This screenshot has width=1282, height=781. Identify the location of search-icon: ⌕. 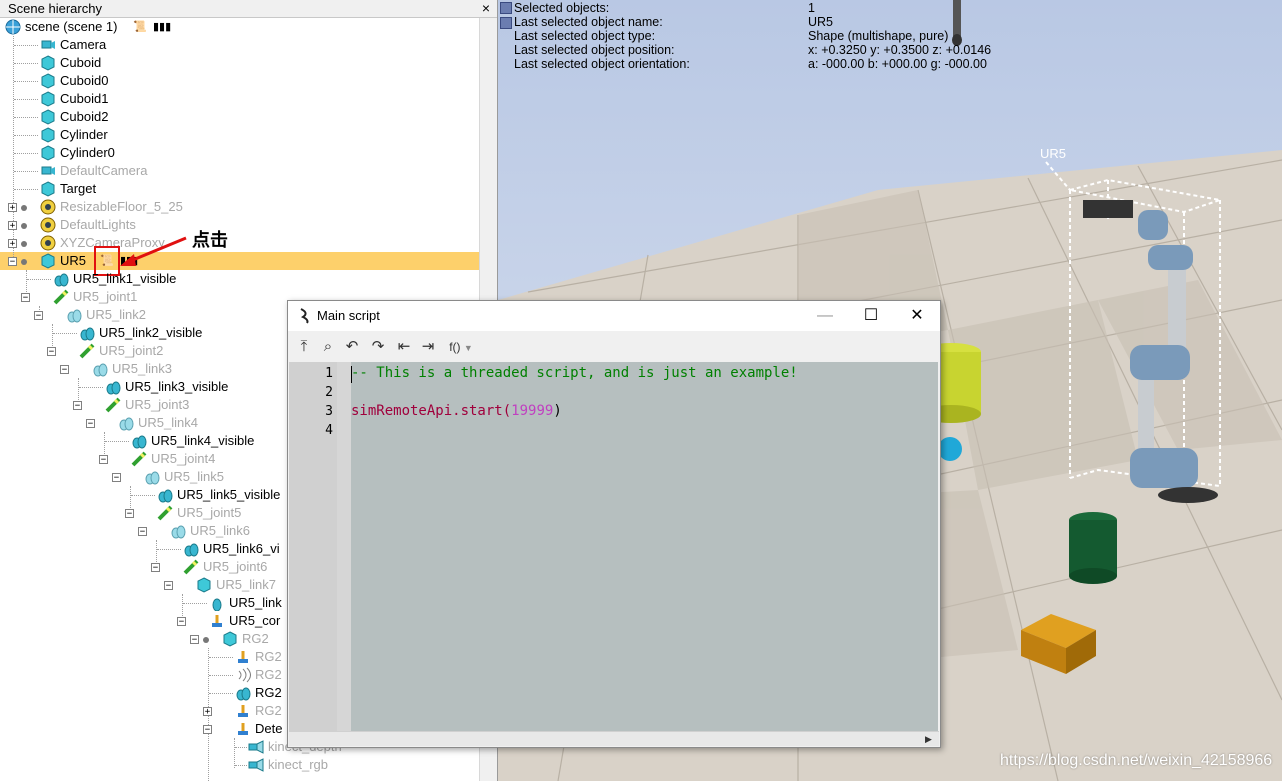
(328, 347).